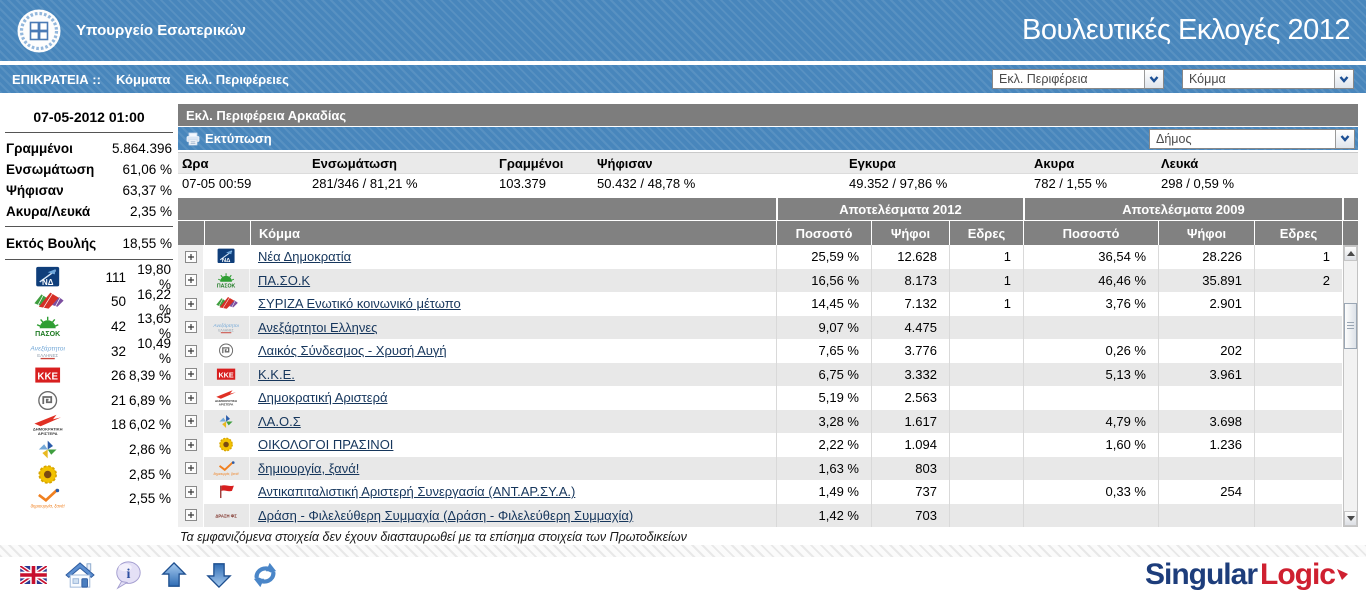 The height and width of the screenshot is (592, 1366). I want to click on party-dropdown: Κόμμα, so click(1268, 79).